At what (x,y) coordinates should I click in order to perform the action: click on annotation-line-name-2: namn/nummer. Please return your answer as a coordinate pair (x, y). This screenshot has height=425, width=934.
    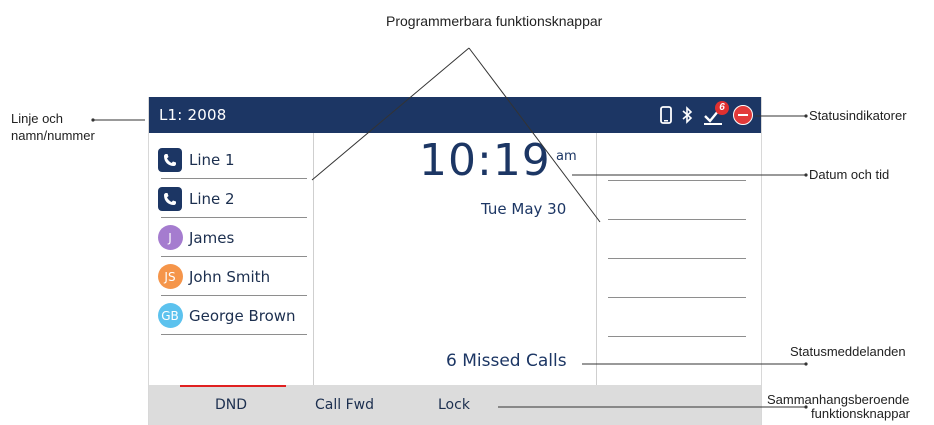
    Looking at the image, I should click on (53, 135).